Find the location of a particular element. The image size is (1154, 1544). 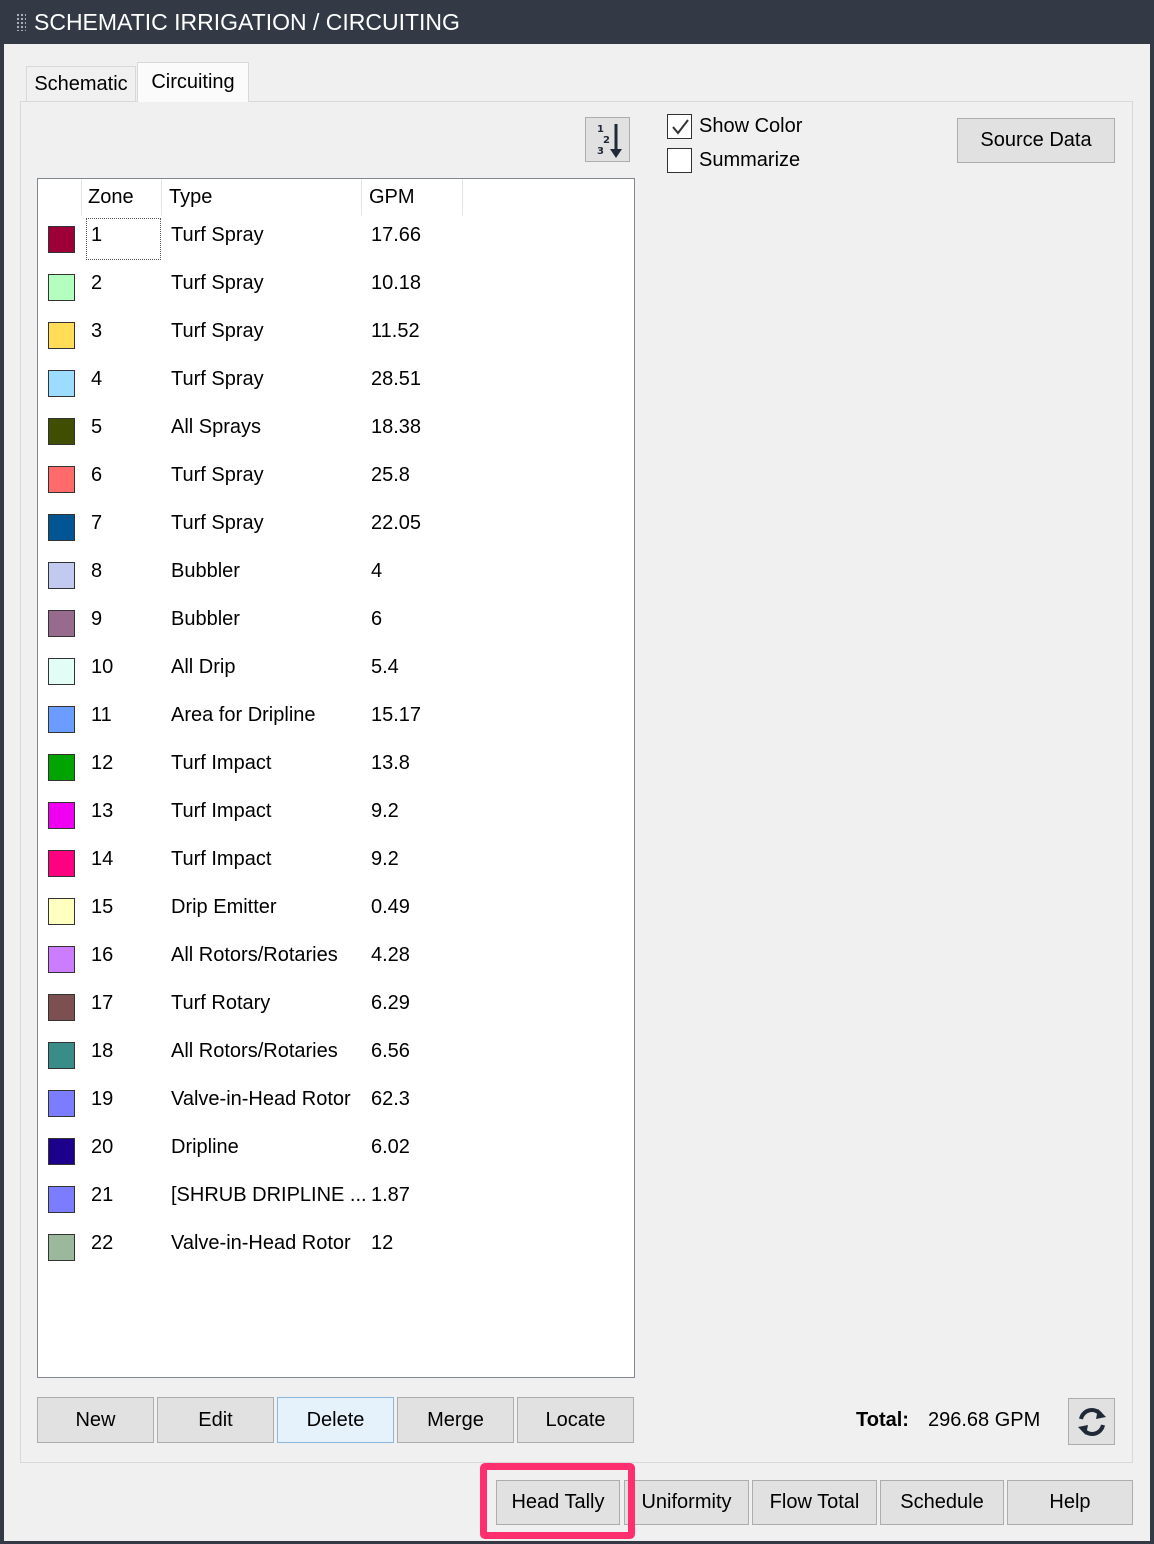

show-color-option: Show Color is located at coordinates (734, 126).